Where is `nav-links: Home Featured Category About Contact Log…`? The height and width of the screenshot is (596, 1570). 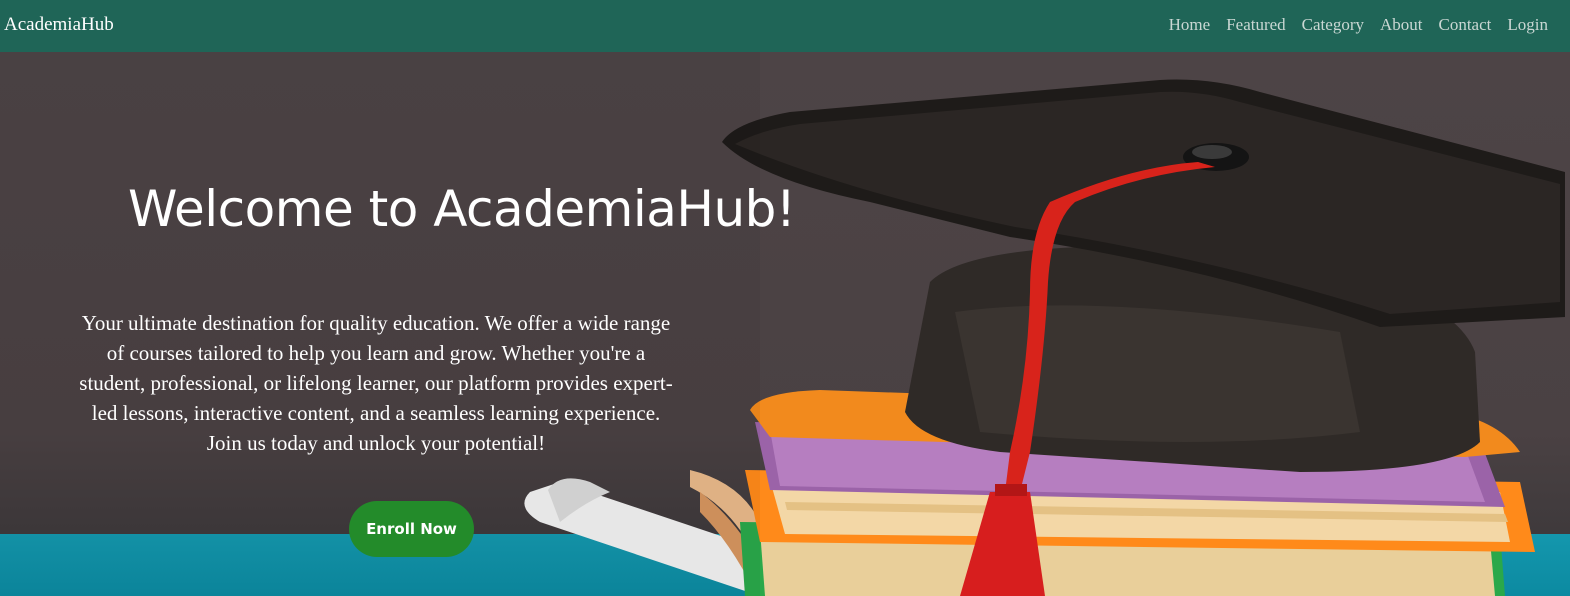 nav-links: Home Featured Category About Contact Log… is located at coordinates (1358, 25).